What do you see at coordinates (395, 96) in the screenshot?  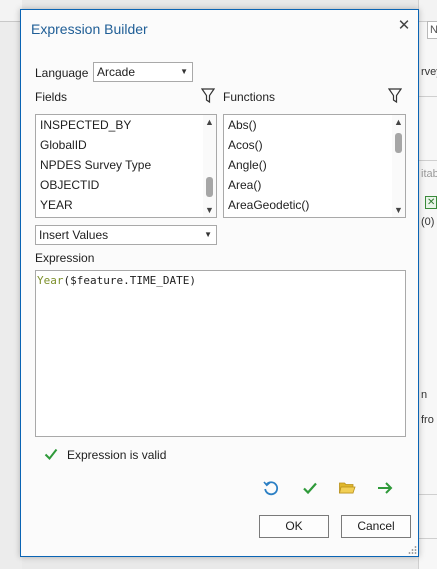 I see `functions-filter-icon` at bounding box center [395, 96].